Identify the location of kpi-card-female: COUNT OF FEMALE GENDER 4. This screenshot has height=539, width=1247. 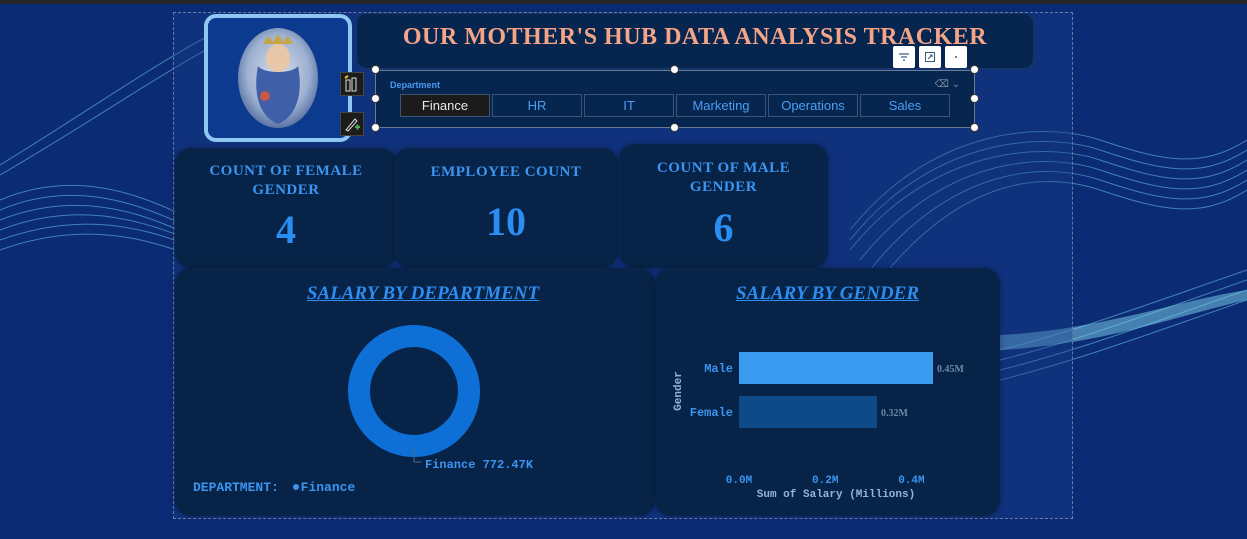
(286, 208).